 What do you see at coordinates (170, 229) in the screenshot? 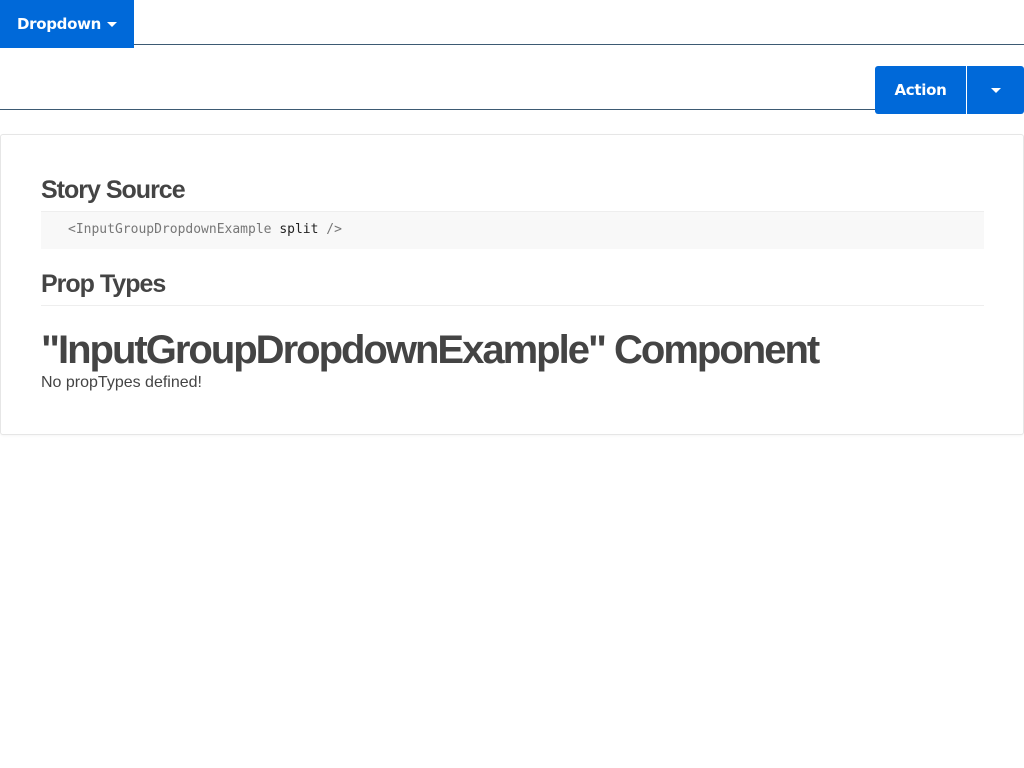
I see `code-tag-open: <InputGroupDropdownExample` at bounding box center [170, 229].